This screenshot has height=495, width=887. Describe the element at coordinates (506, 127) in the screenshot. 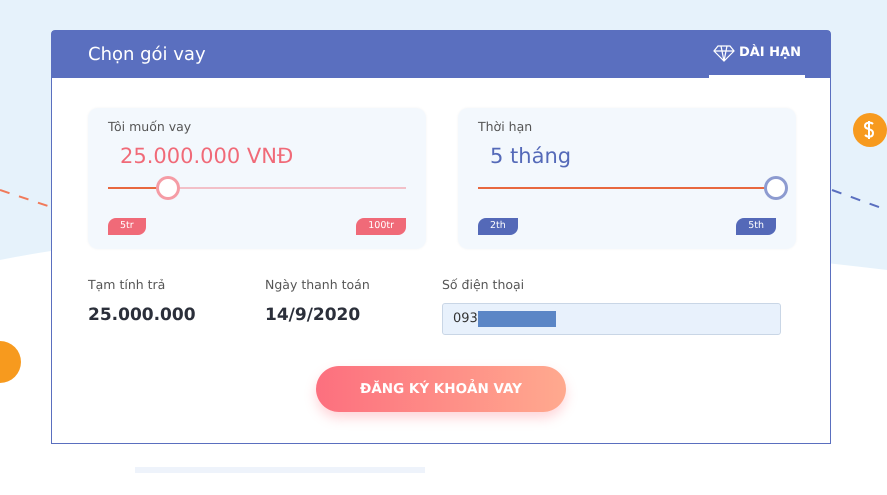

I see `slider-label: Thời hạn` at that location.